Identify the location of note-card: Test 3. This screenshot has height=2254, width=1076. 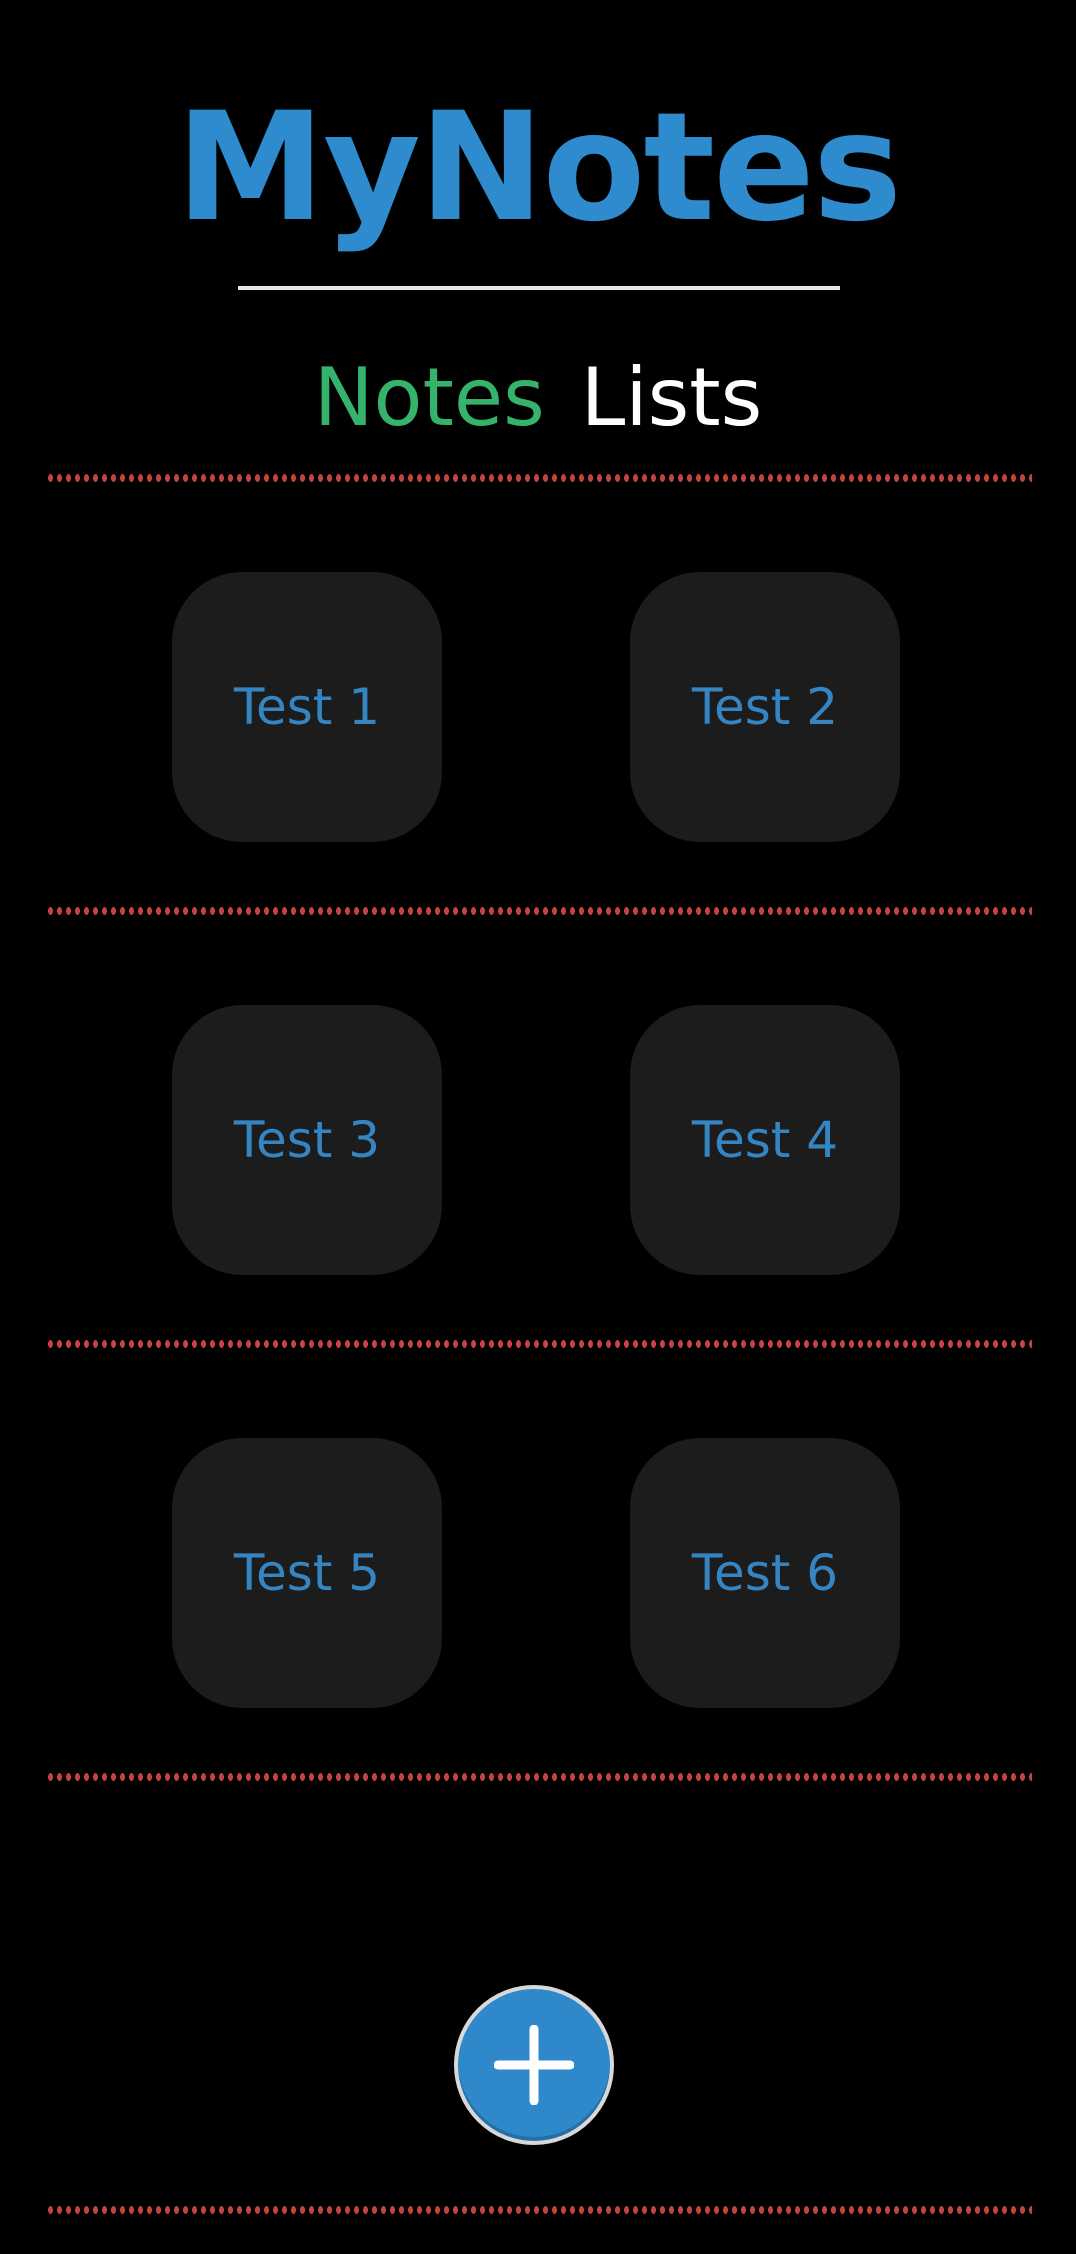
(307, 1140).